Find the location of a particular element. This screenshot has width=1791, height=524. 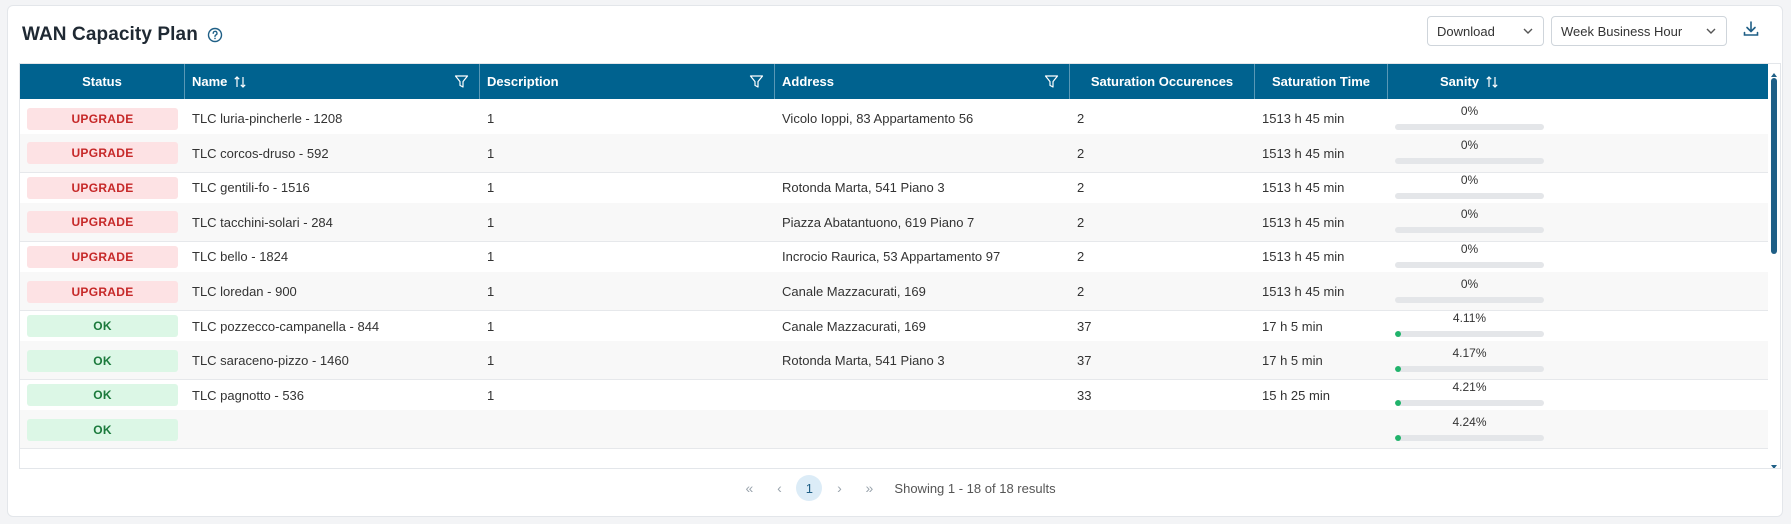

column-header-sanity: Sanity is located at coordinates (1469, 81).